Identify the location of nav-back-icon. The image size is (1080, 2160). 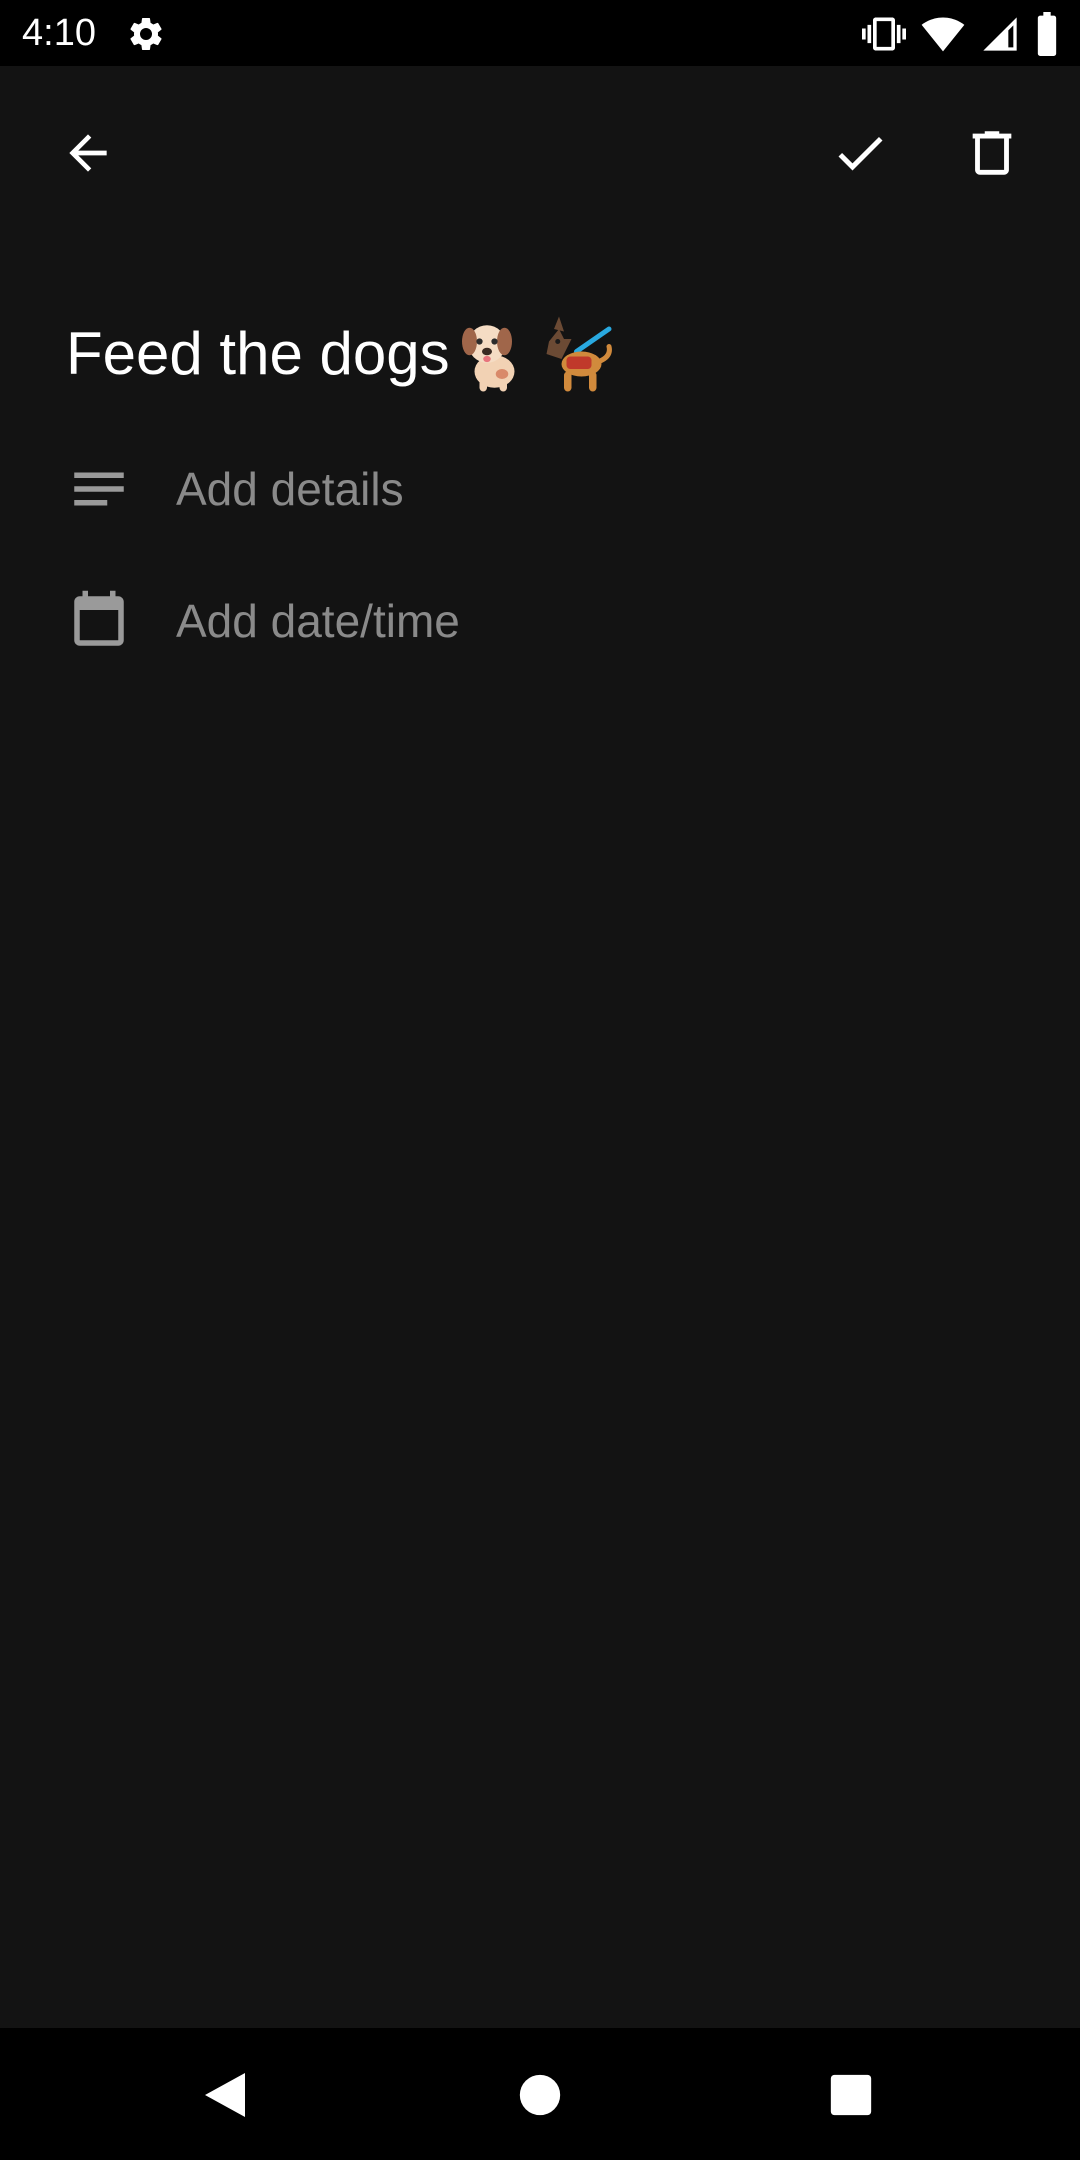
(225, 2095).